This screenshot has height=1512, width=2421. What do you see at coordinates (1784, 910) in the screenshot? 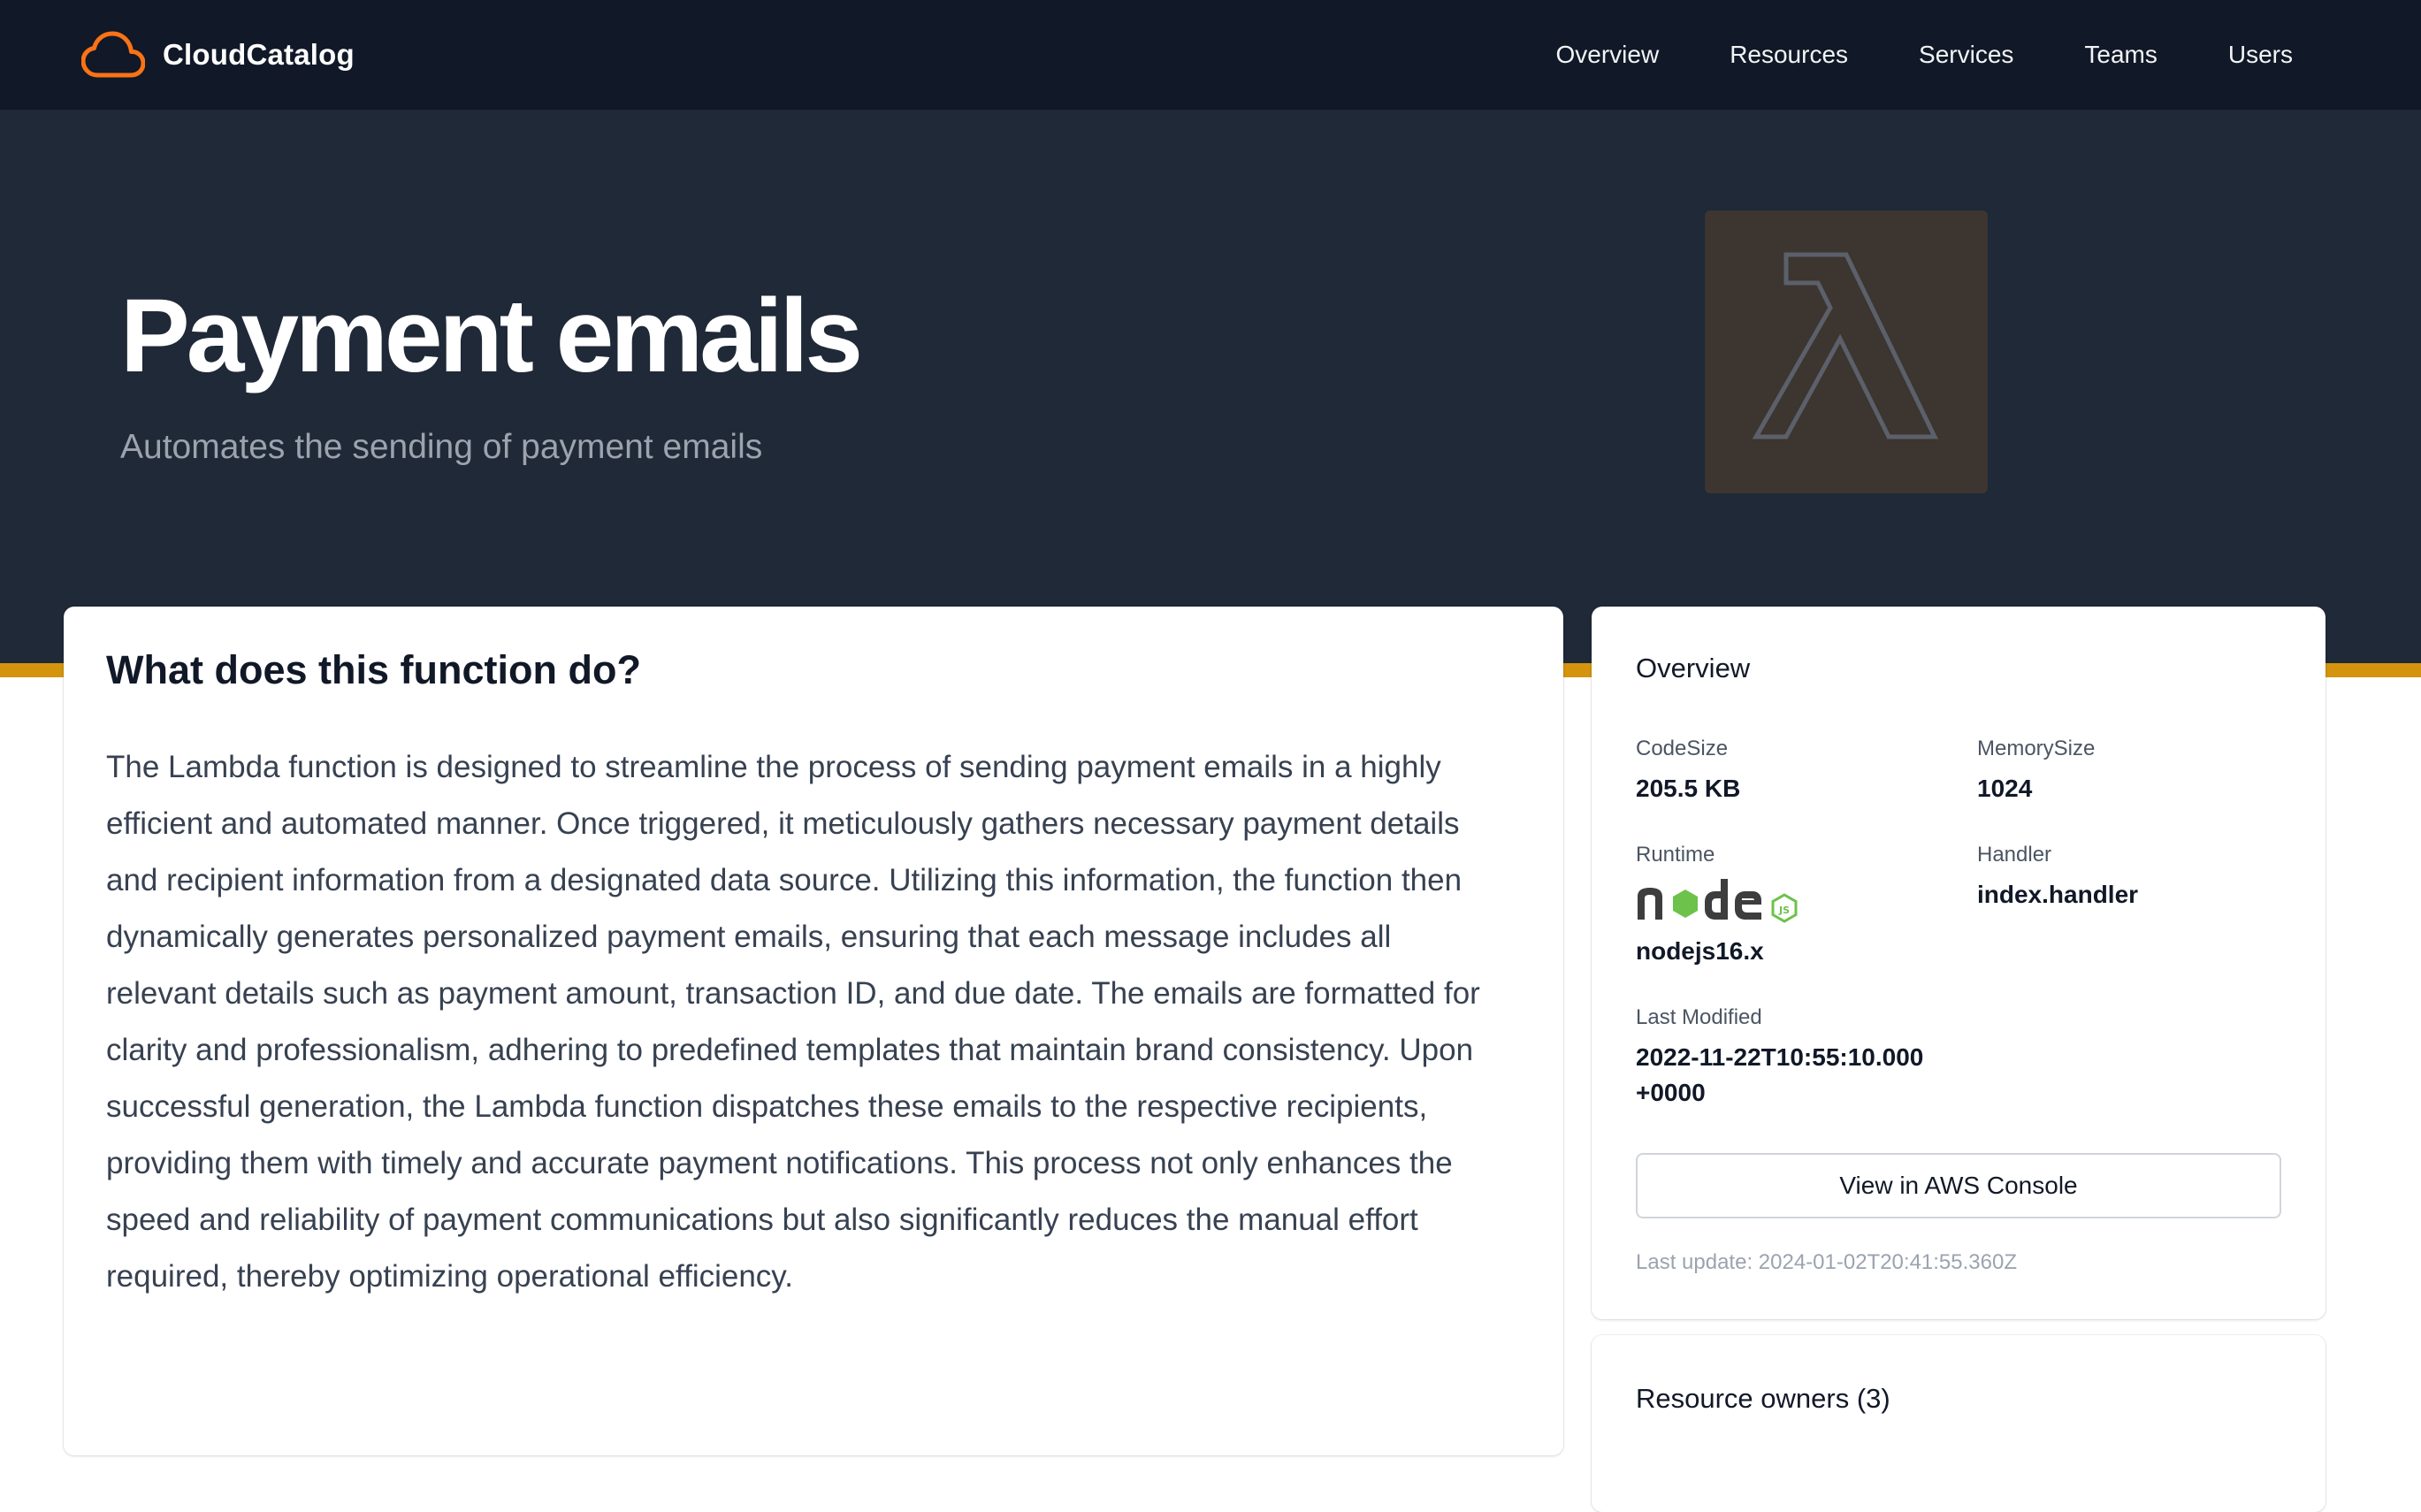
I see `svg-text: JS` at bounding box center [1784, 910].